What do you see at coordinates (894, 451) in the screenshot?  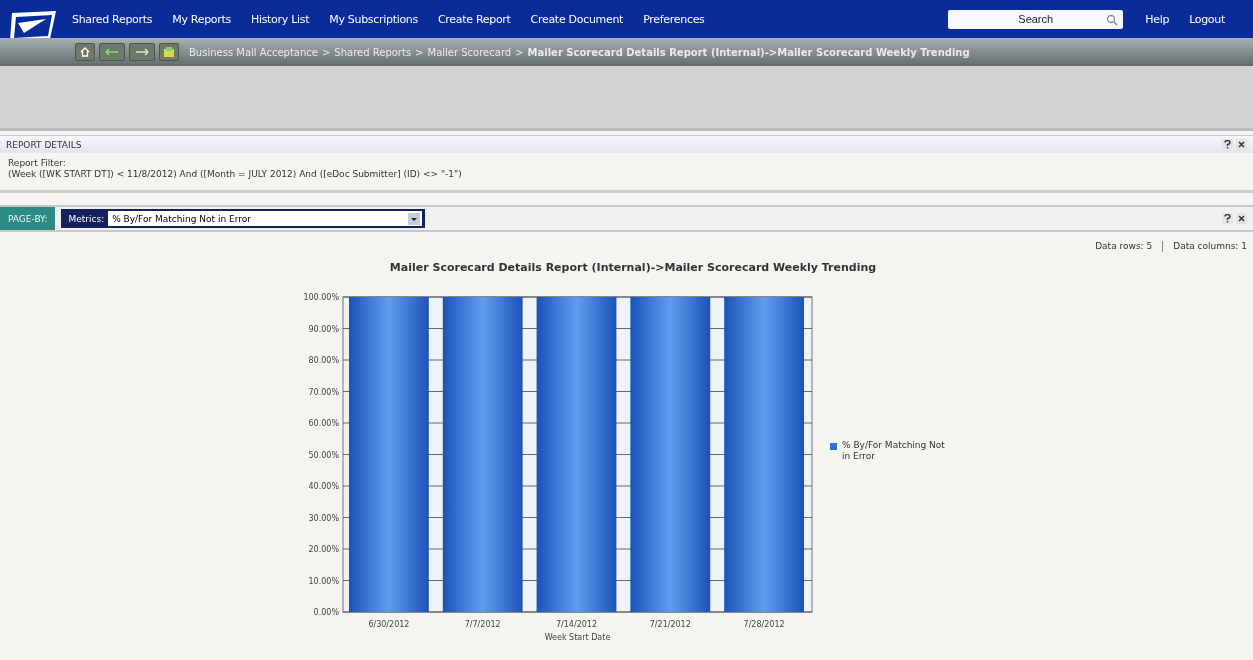 I see `legend-label: % By/For Matching Not in Error` at bounding box center [894, 451].